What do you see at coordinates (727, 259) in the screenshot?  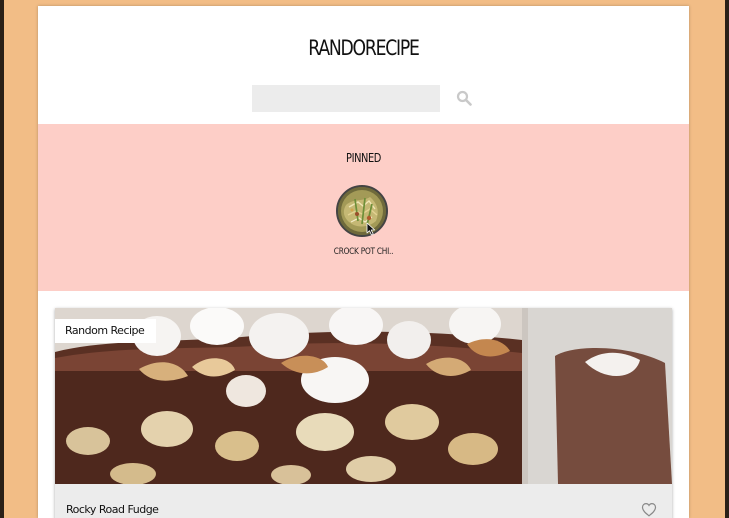 I see `screen-edge-right` at bounding box center [727, 259].